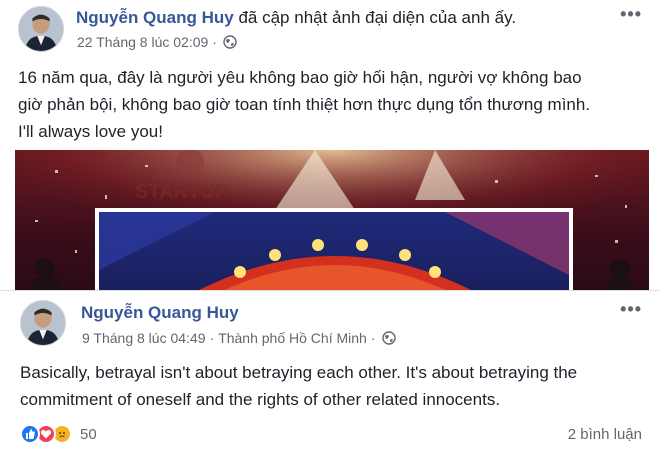  What do you see at coordinates (144, 338) in the screenshot?
I see `post-timestamp: 9 Tháng 8 lúc 04:49` at bounding box center [144, 338].